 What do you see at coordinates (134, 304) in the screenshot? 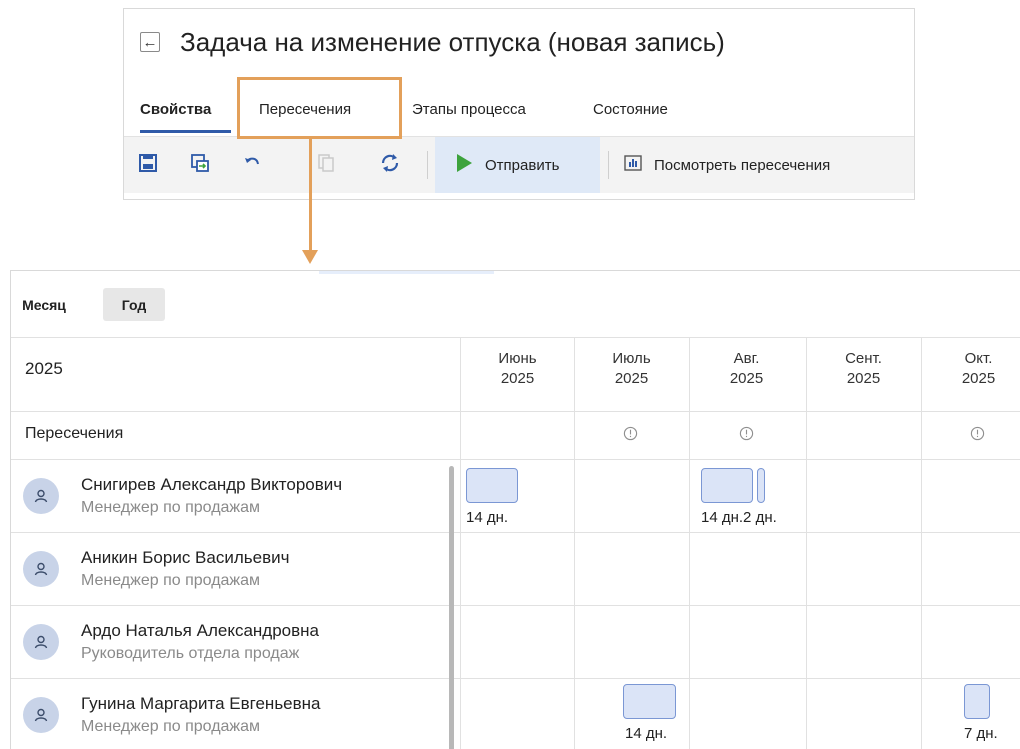
I see `mode-year-button: Год` at bounding box center [134, 304].